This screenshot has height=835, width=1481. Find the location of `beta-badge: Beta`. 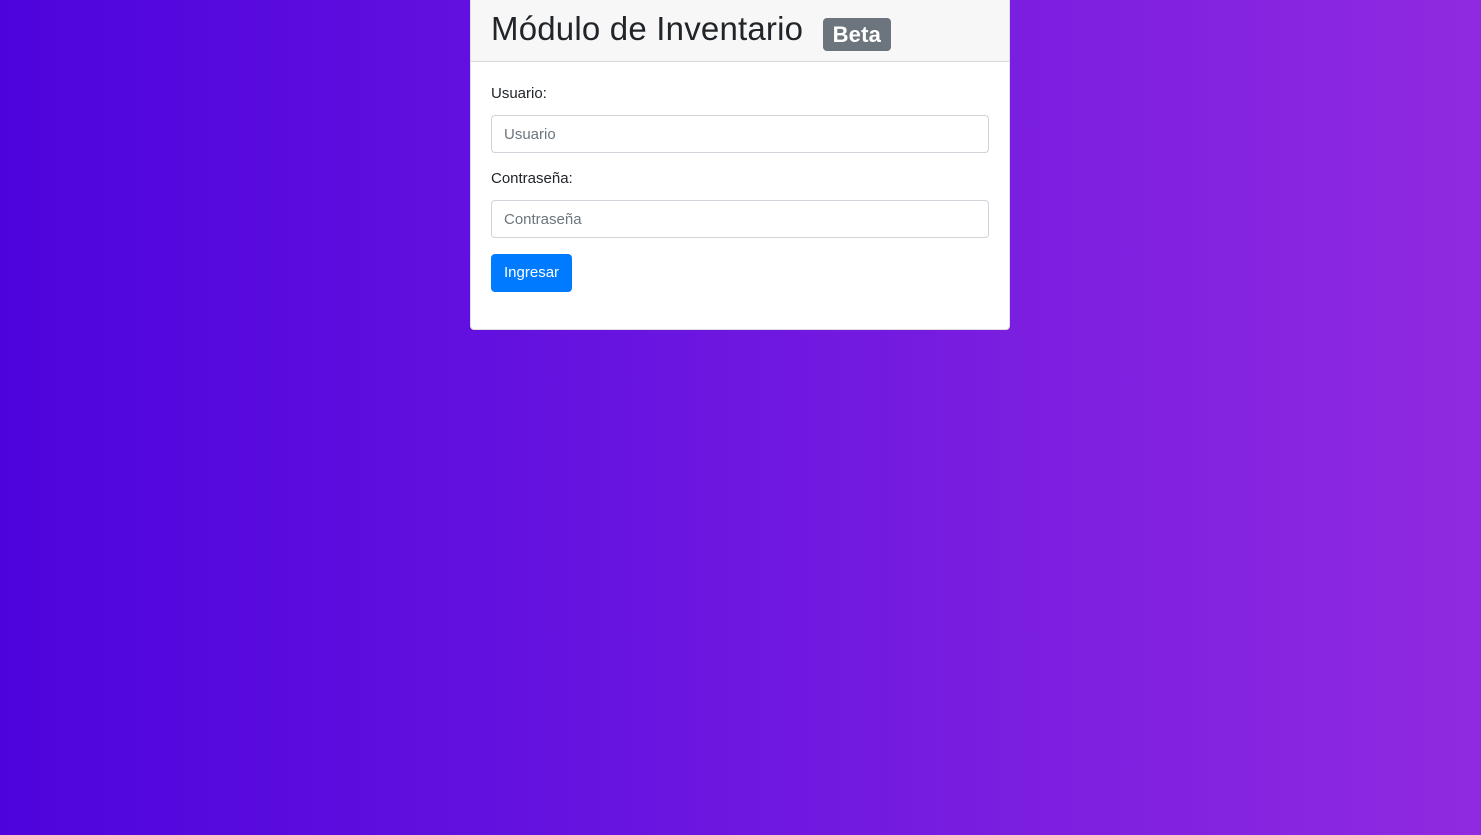

beta-badge: Beta is located at coordinates (857, 34).